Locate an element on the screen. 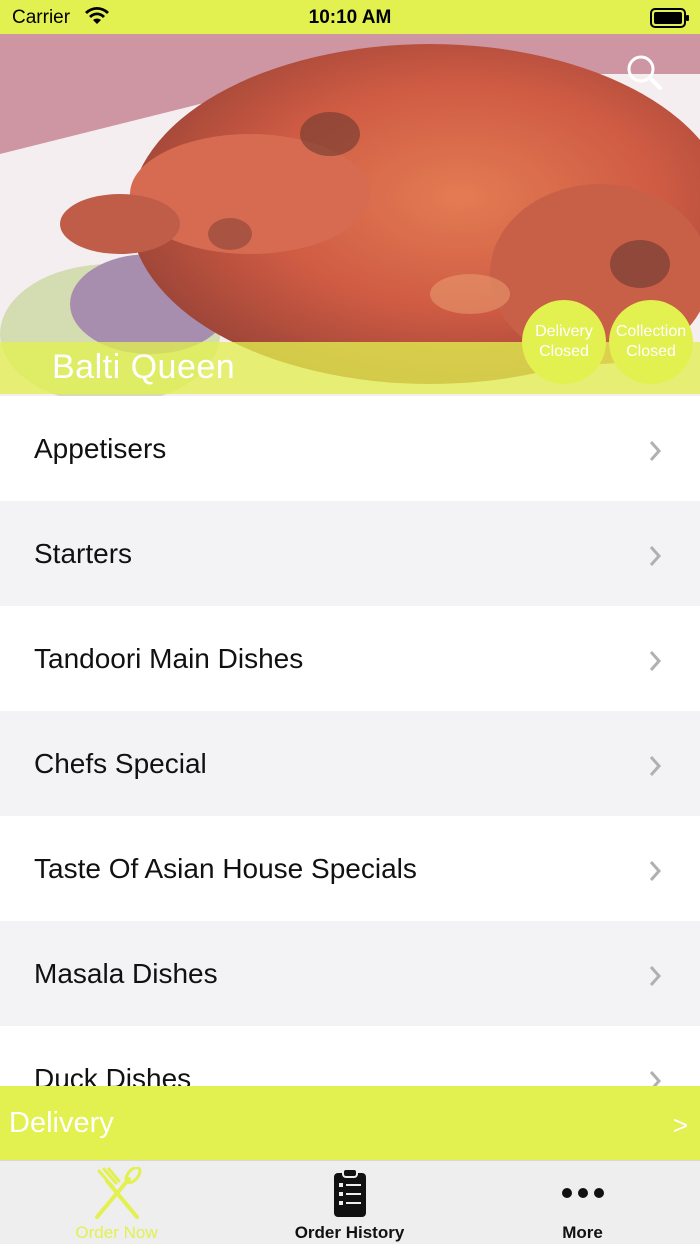 The height and width of the screenshot is (1244, 700). order-mode-arrow: > is located at coordinates (680, 1125).